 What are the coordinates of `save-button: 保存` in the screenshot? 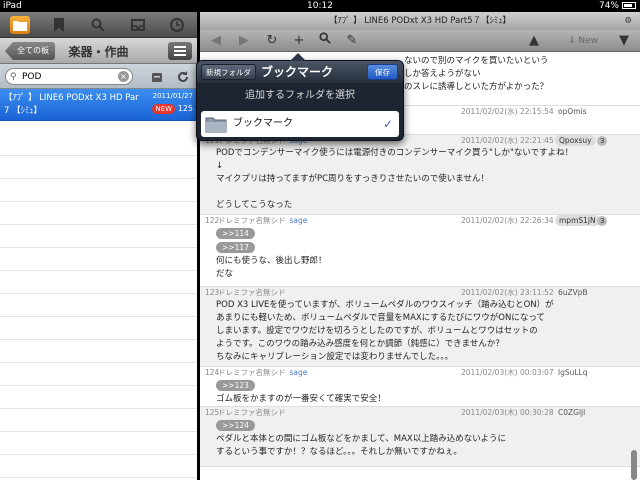 It's located at (382, 72).